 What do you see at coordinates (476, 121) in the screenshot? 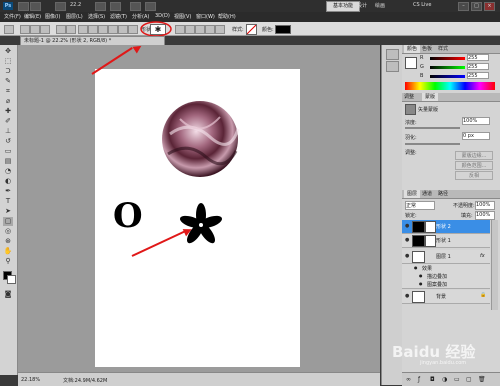
I see `density-value: 100%` at bounding box center [476, 121].